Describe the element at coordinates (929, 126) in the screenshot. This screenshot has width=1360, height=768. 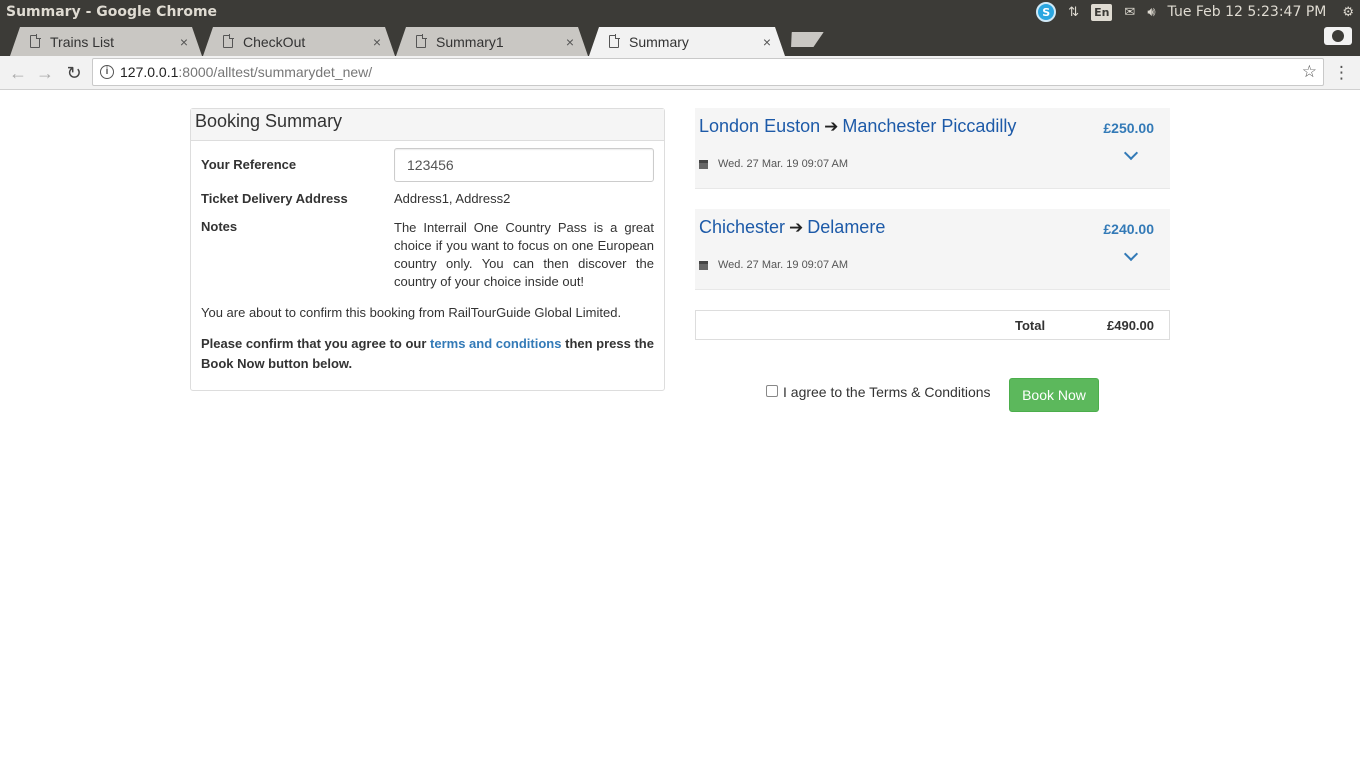
I see `journey-destination: Manchester Piccadilly` at that location.